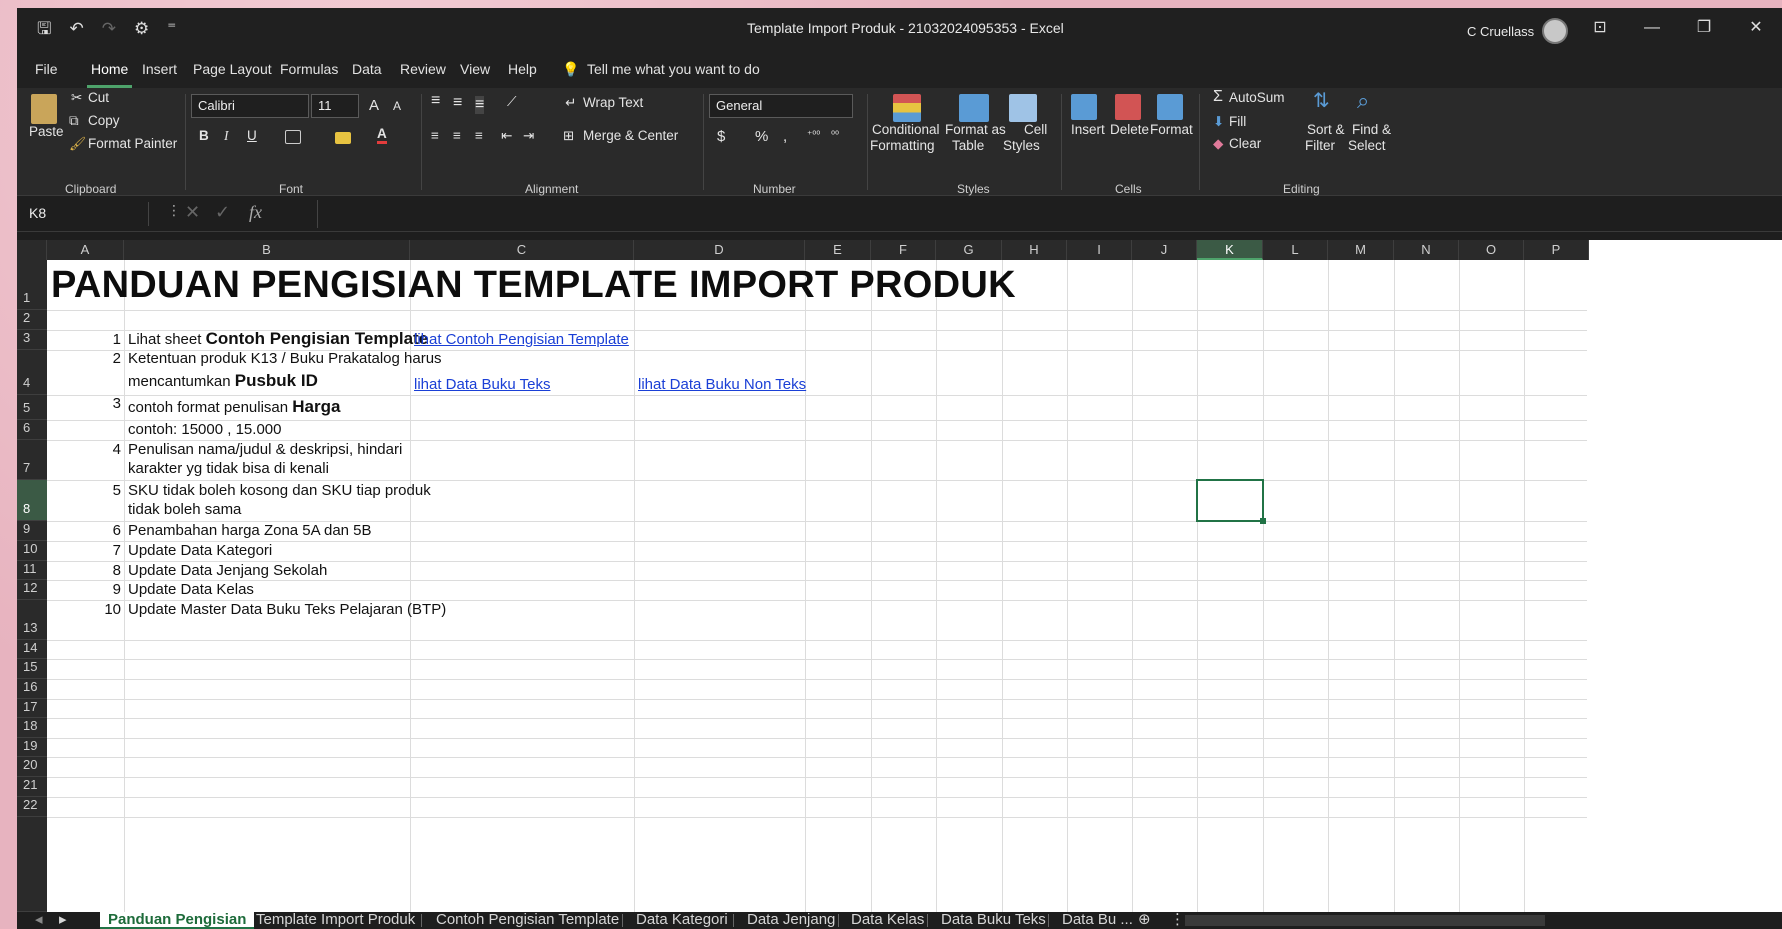 This screenshot has width=1782, height=929. I want to click on user-account: C Cruellass, so click(1518, 31).